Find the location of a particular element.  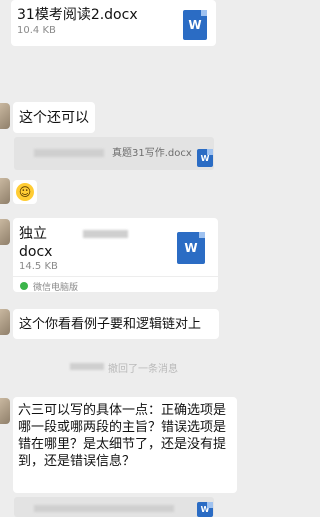

quoted-file: W is located at coordinates (114, 507).